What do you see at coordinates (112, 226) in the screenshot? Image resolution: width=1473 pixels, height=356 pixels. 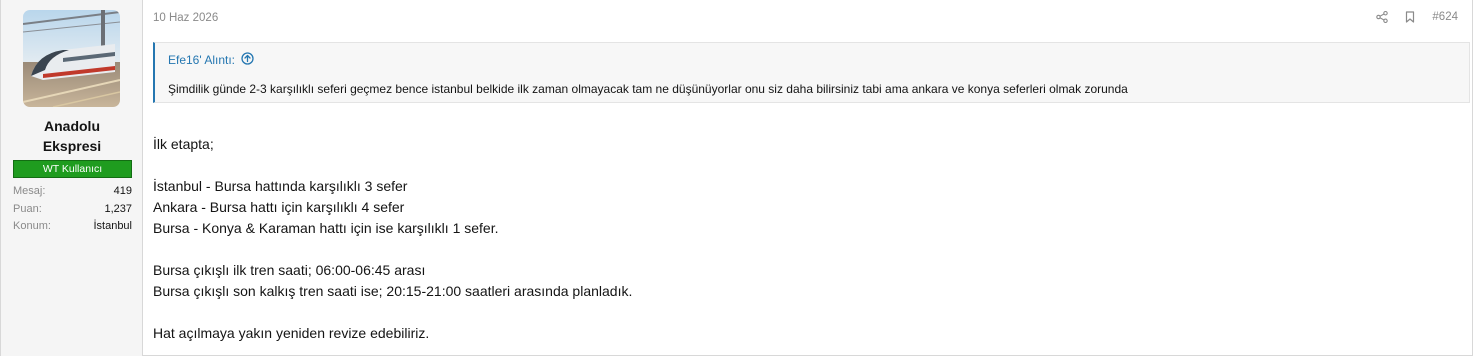 I see `stat-value: İstanbul` at bounding box center [112, 226].